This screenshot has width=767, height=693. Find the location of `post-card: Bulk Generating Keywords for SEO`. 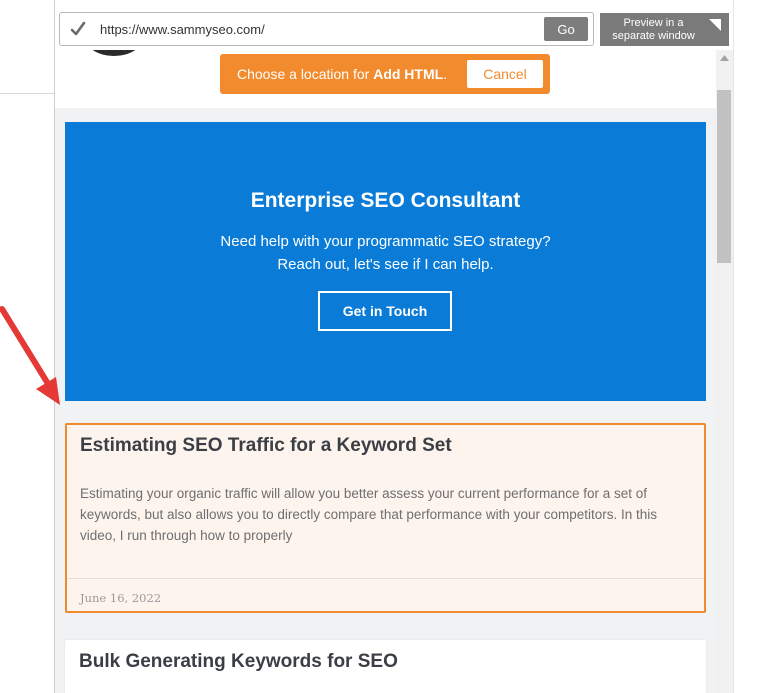

post-card: Bulk Generating Keywords for SEO is located at coordinates (385, 666).